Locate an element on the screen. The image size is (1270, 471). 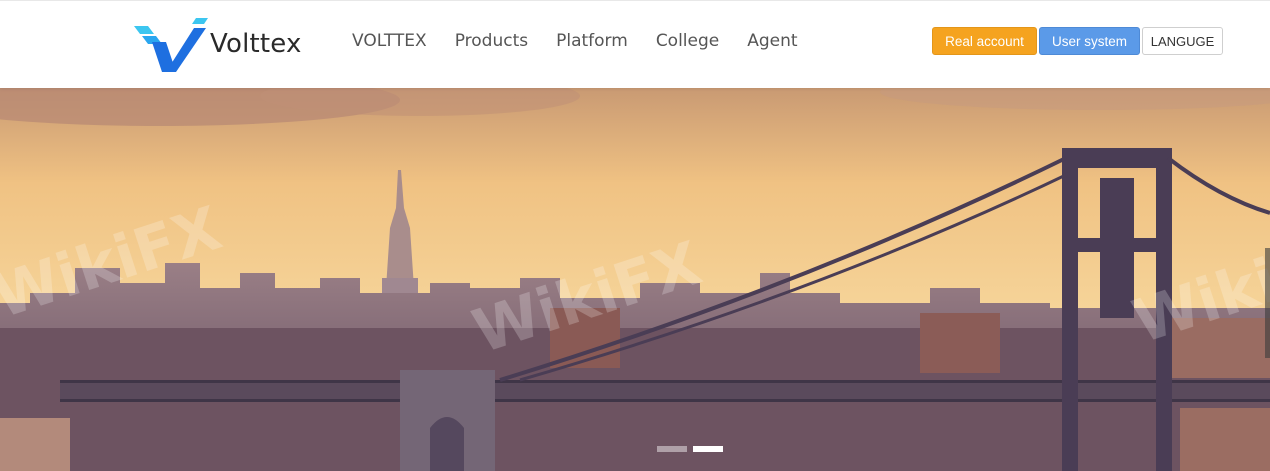
header-actions: Real account User system LANGUGE is located at coordinates (1077, 41).